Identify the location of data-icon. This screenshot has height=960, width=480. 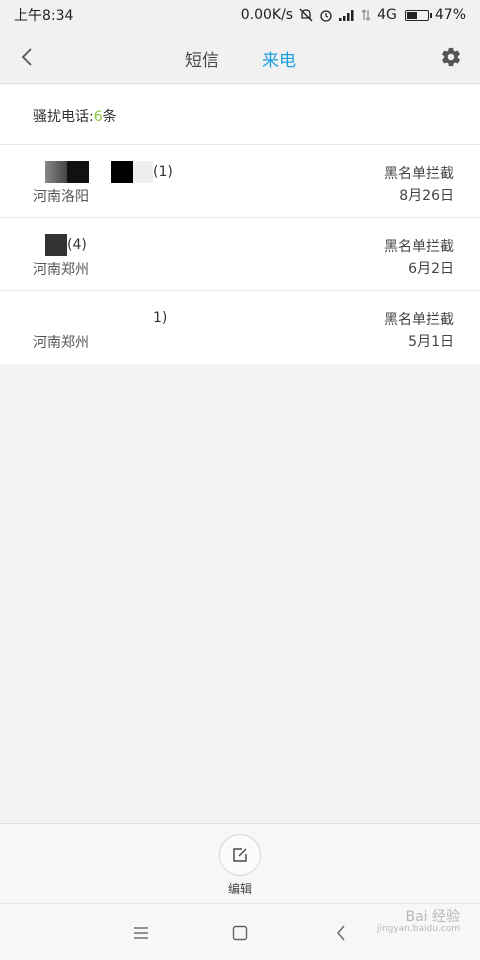
(366, 15).